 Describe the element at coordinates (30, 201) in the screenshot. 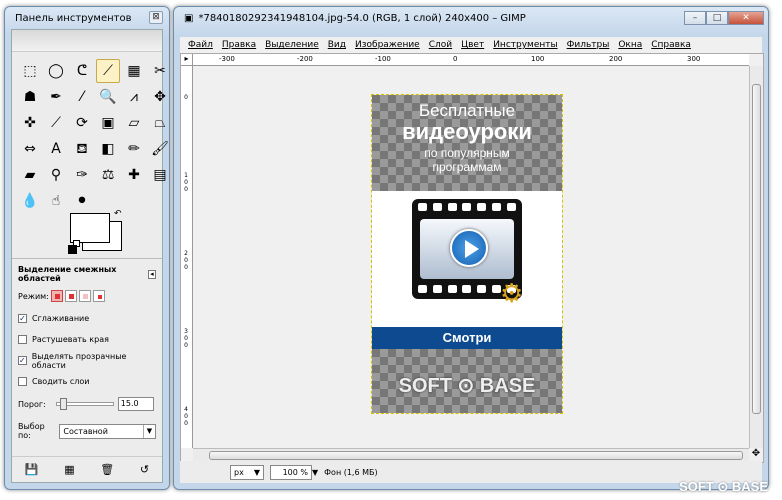

I see `blur-icon: 💧` at that location.